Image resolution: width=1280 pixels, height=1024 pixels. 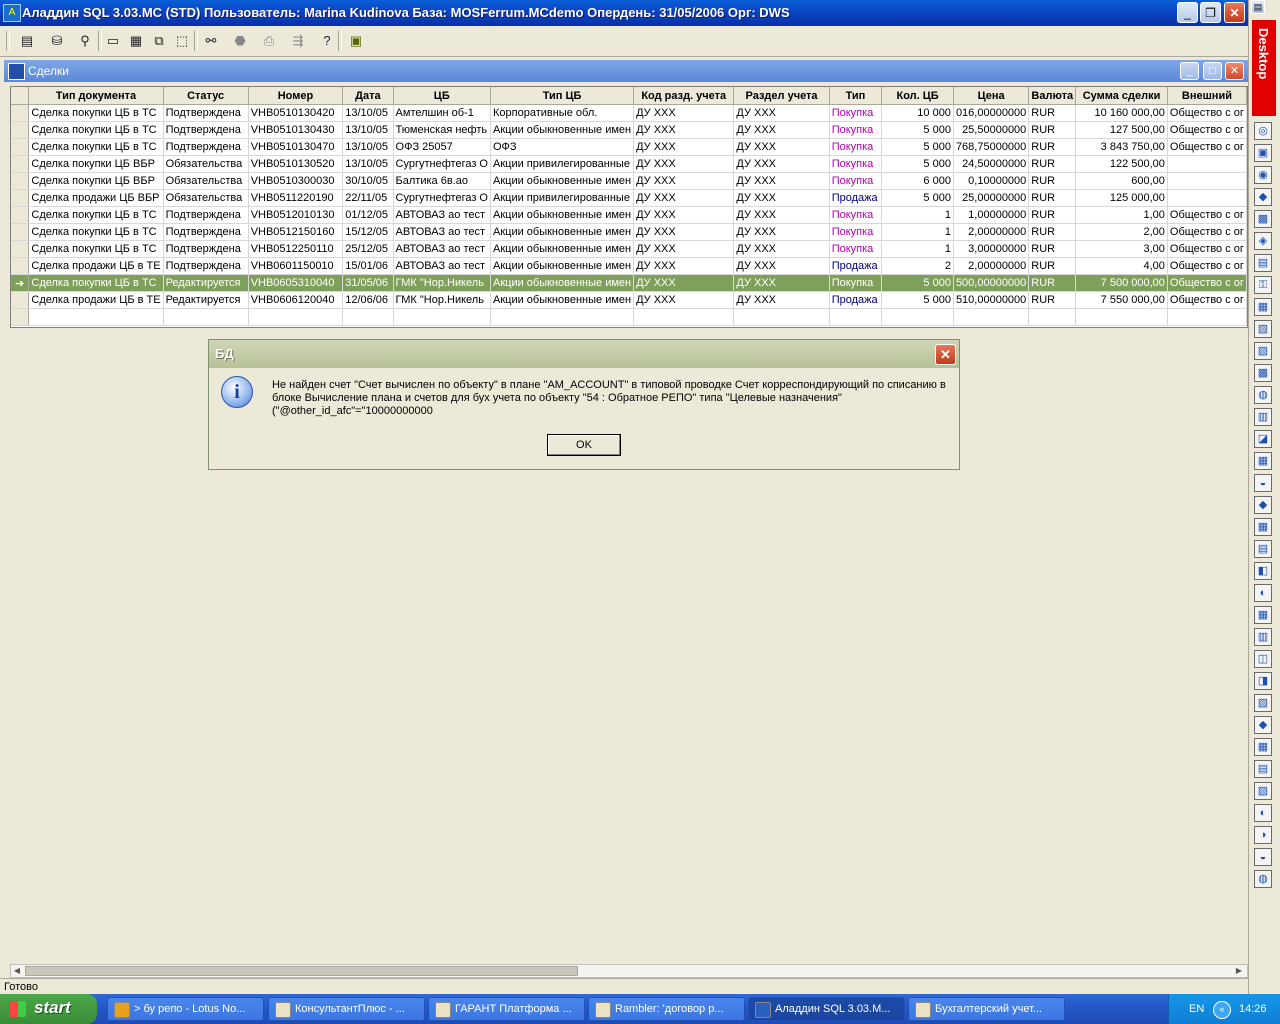 What do you see at coordinates (368, 249) in the screenshot?
I see `table-cell: 25/12/05` at bounding box center [368, 249].